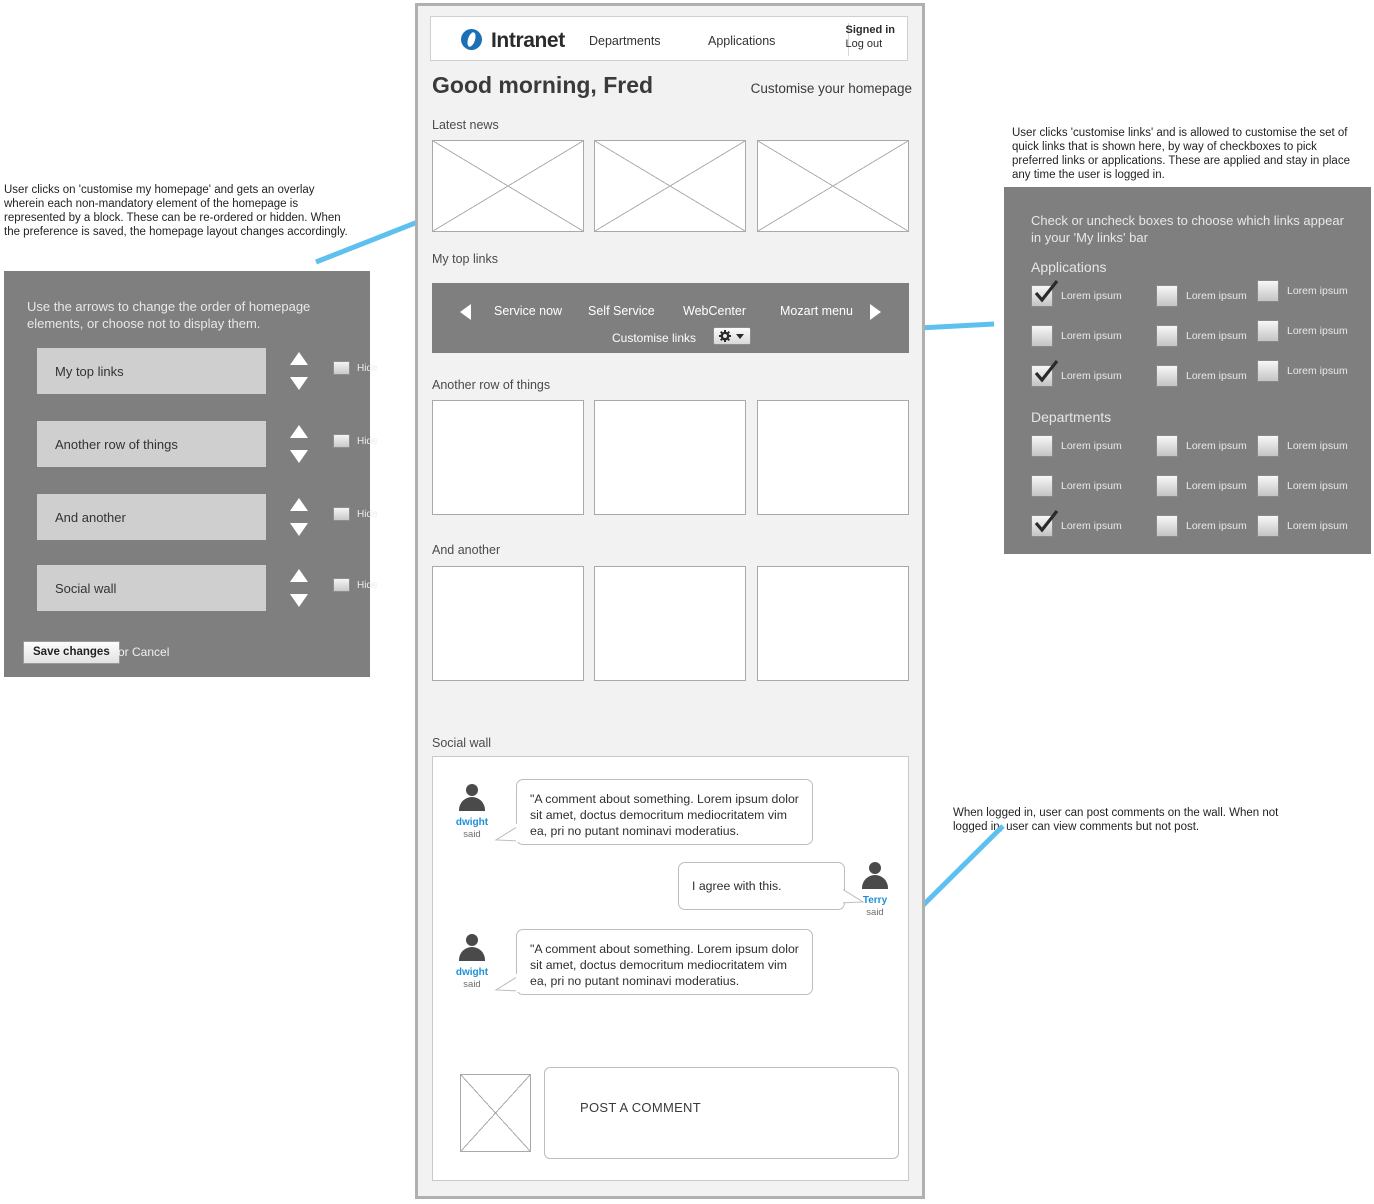 The width and height of the screenshot is (1374, 1204). What do you see at coordinates (740, 336) in the screenshot?
I see `chevron-down-icon` at bounding box center [740, 336].